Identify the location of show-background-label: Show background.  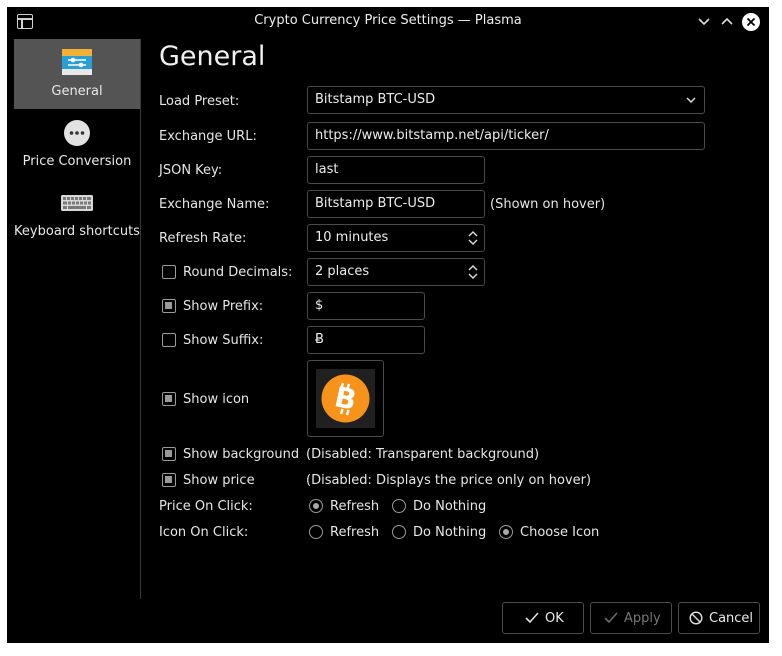
(241, 454).